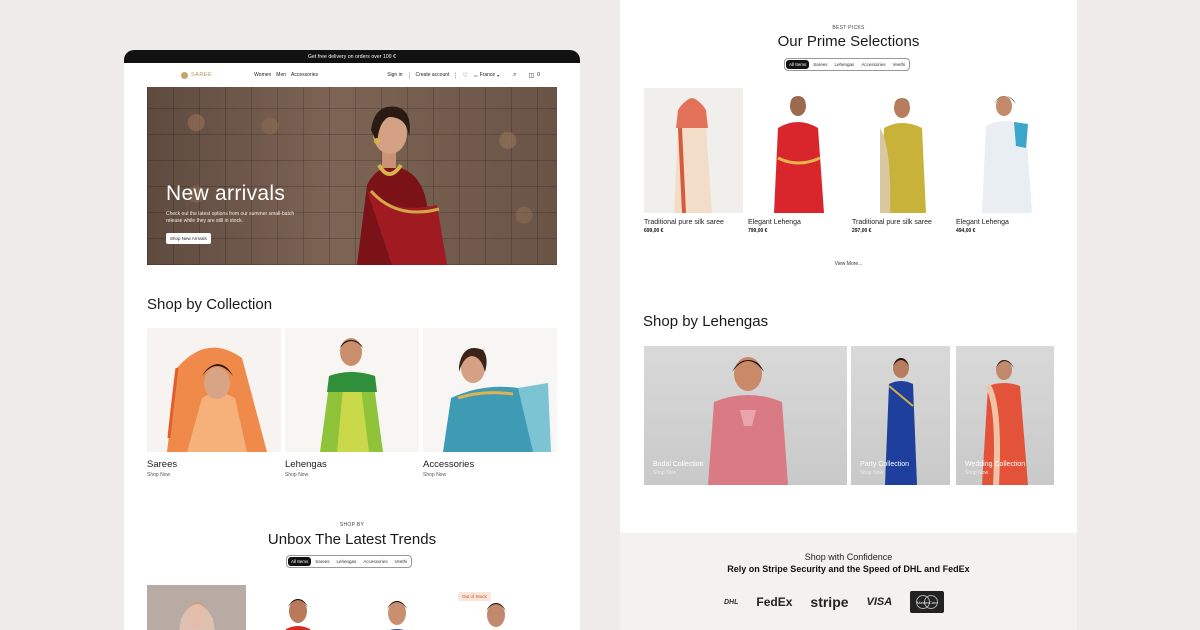 The height and width of the screenshot is (630, 1200). I want to click on country-label: France, so click(487, 75).